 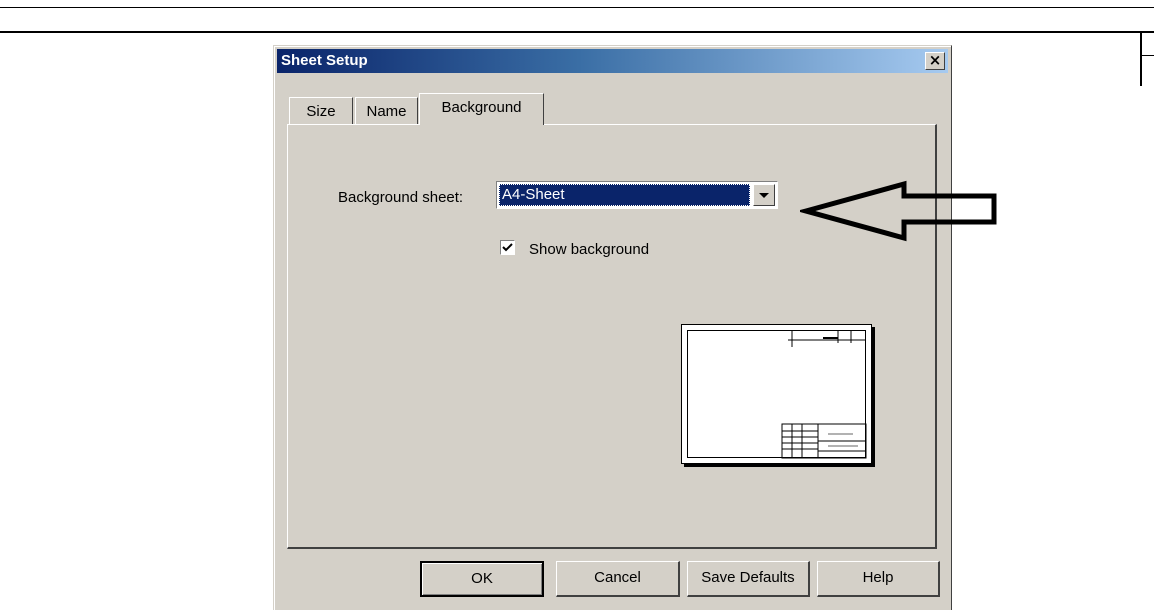 What do you see at coordinates (324, 60) in the screenshot?
I see `dialog-title: Sheet Setup` at bounding box center [324, 60].